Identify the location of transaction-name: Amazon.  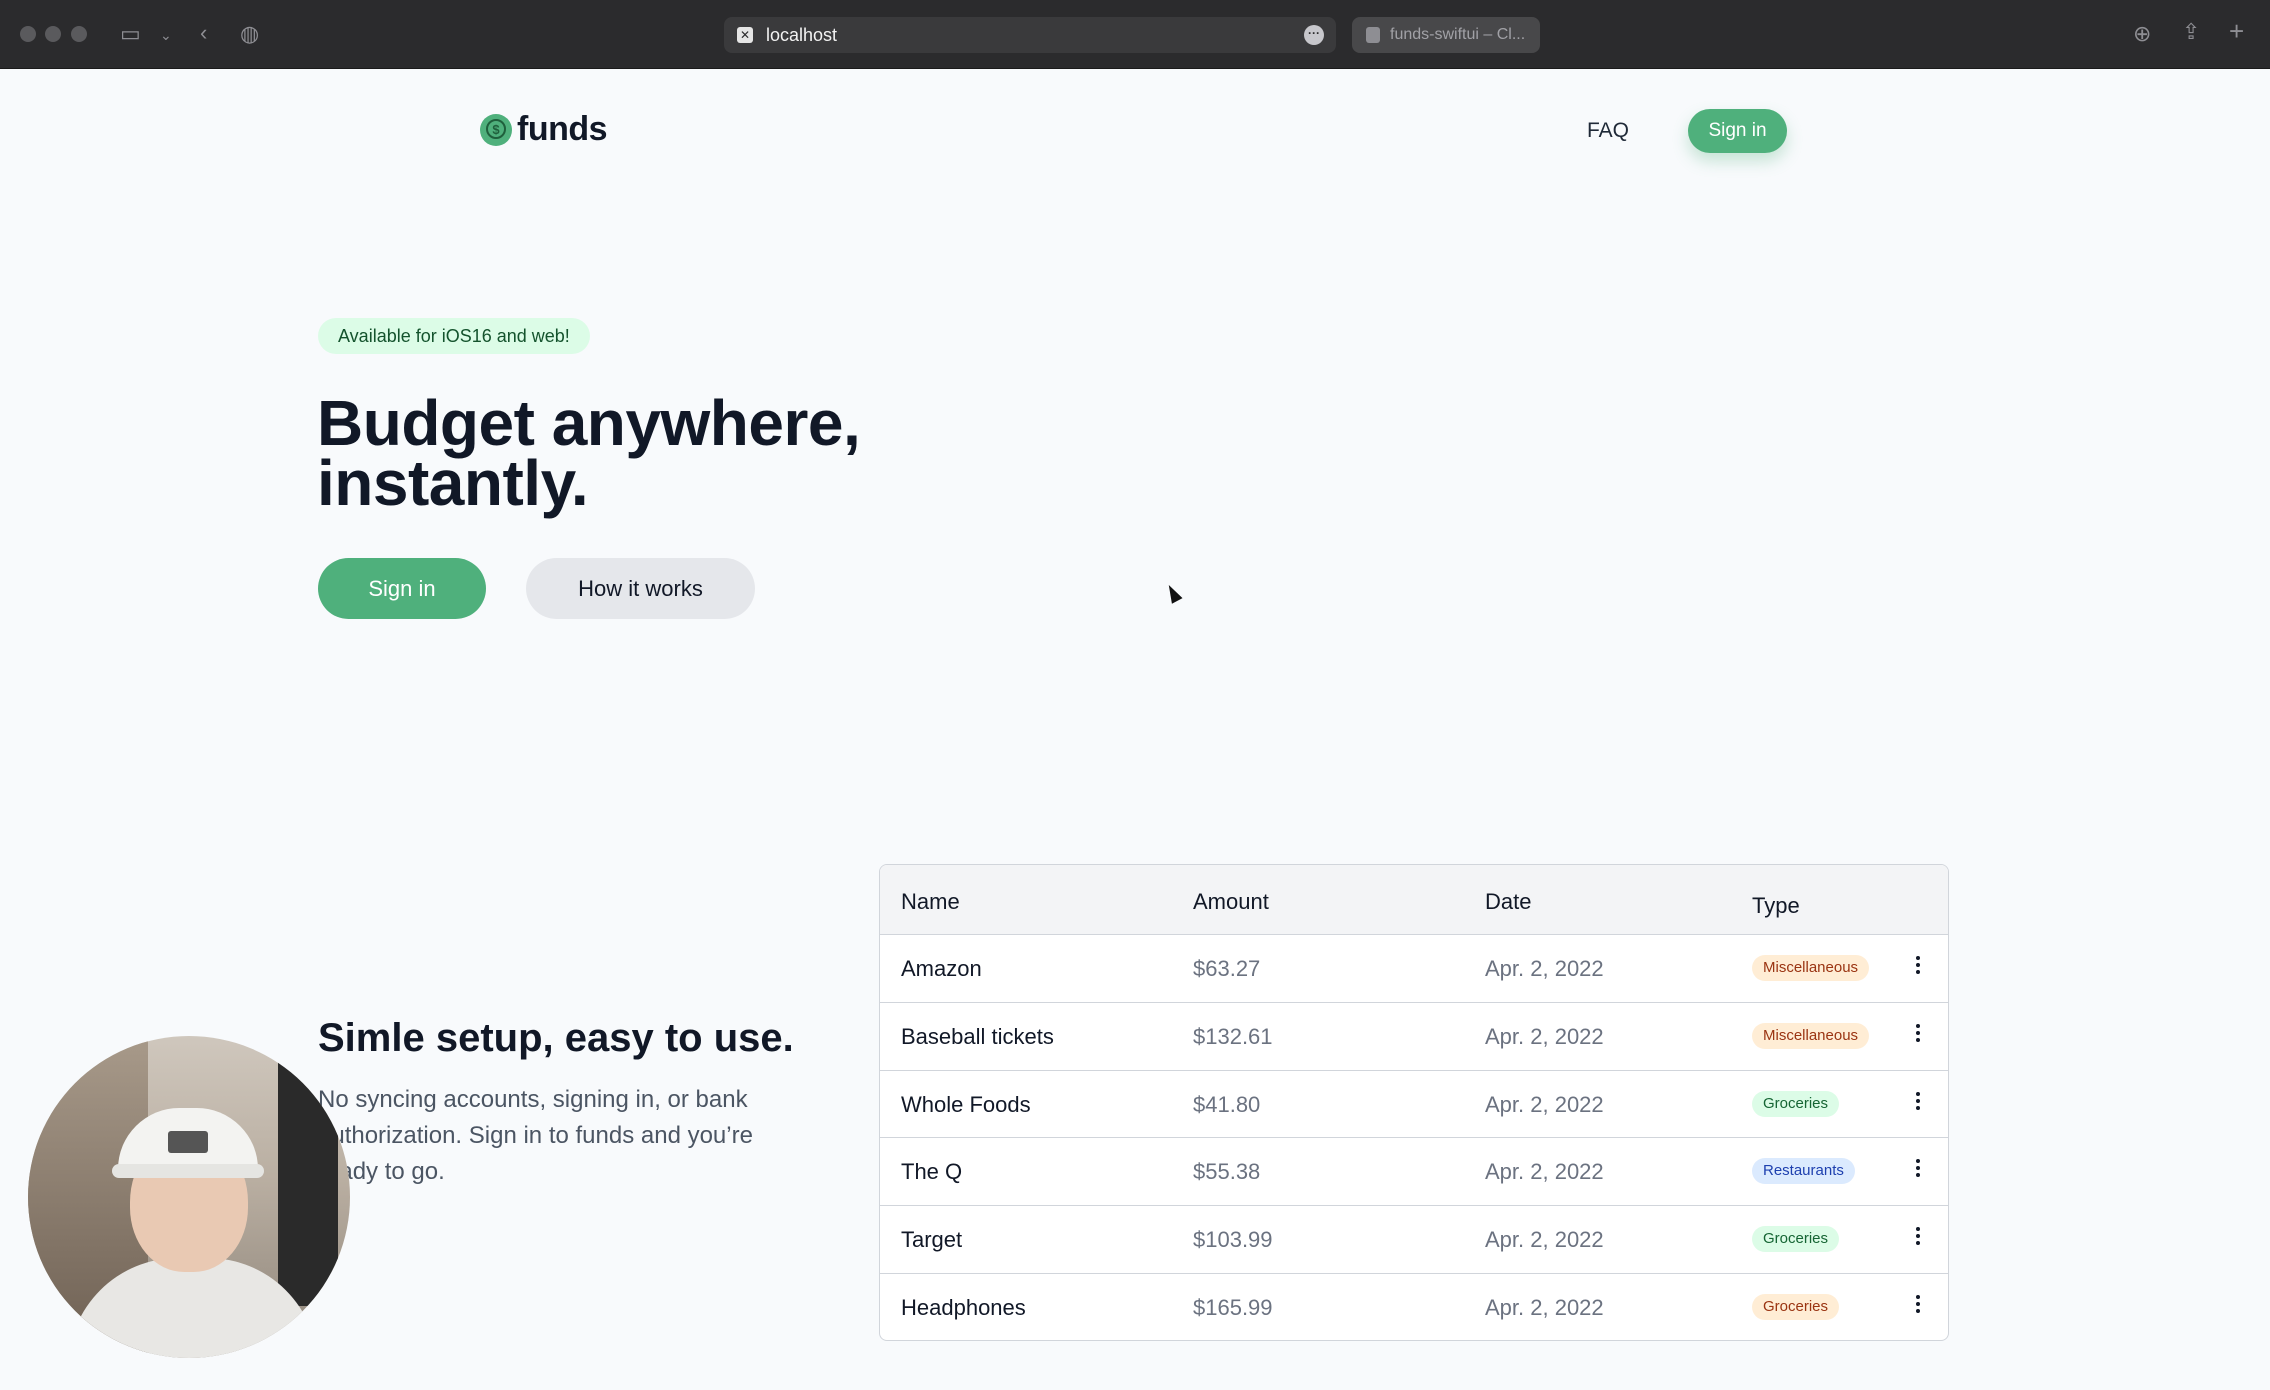
(941, 968).